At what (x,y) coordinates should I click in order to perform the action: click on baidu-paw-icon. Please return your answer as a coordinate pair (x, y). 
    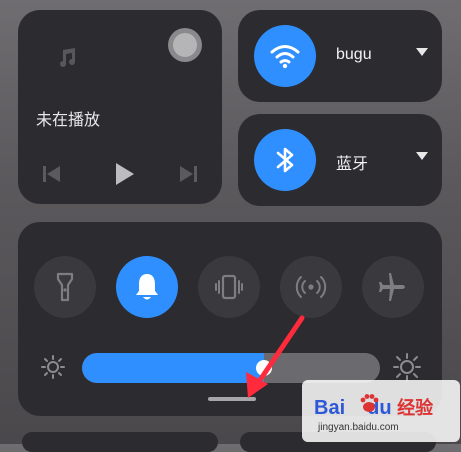
    Looking at the image, I should click on (369, 403).